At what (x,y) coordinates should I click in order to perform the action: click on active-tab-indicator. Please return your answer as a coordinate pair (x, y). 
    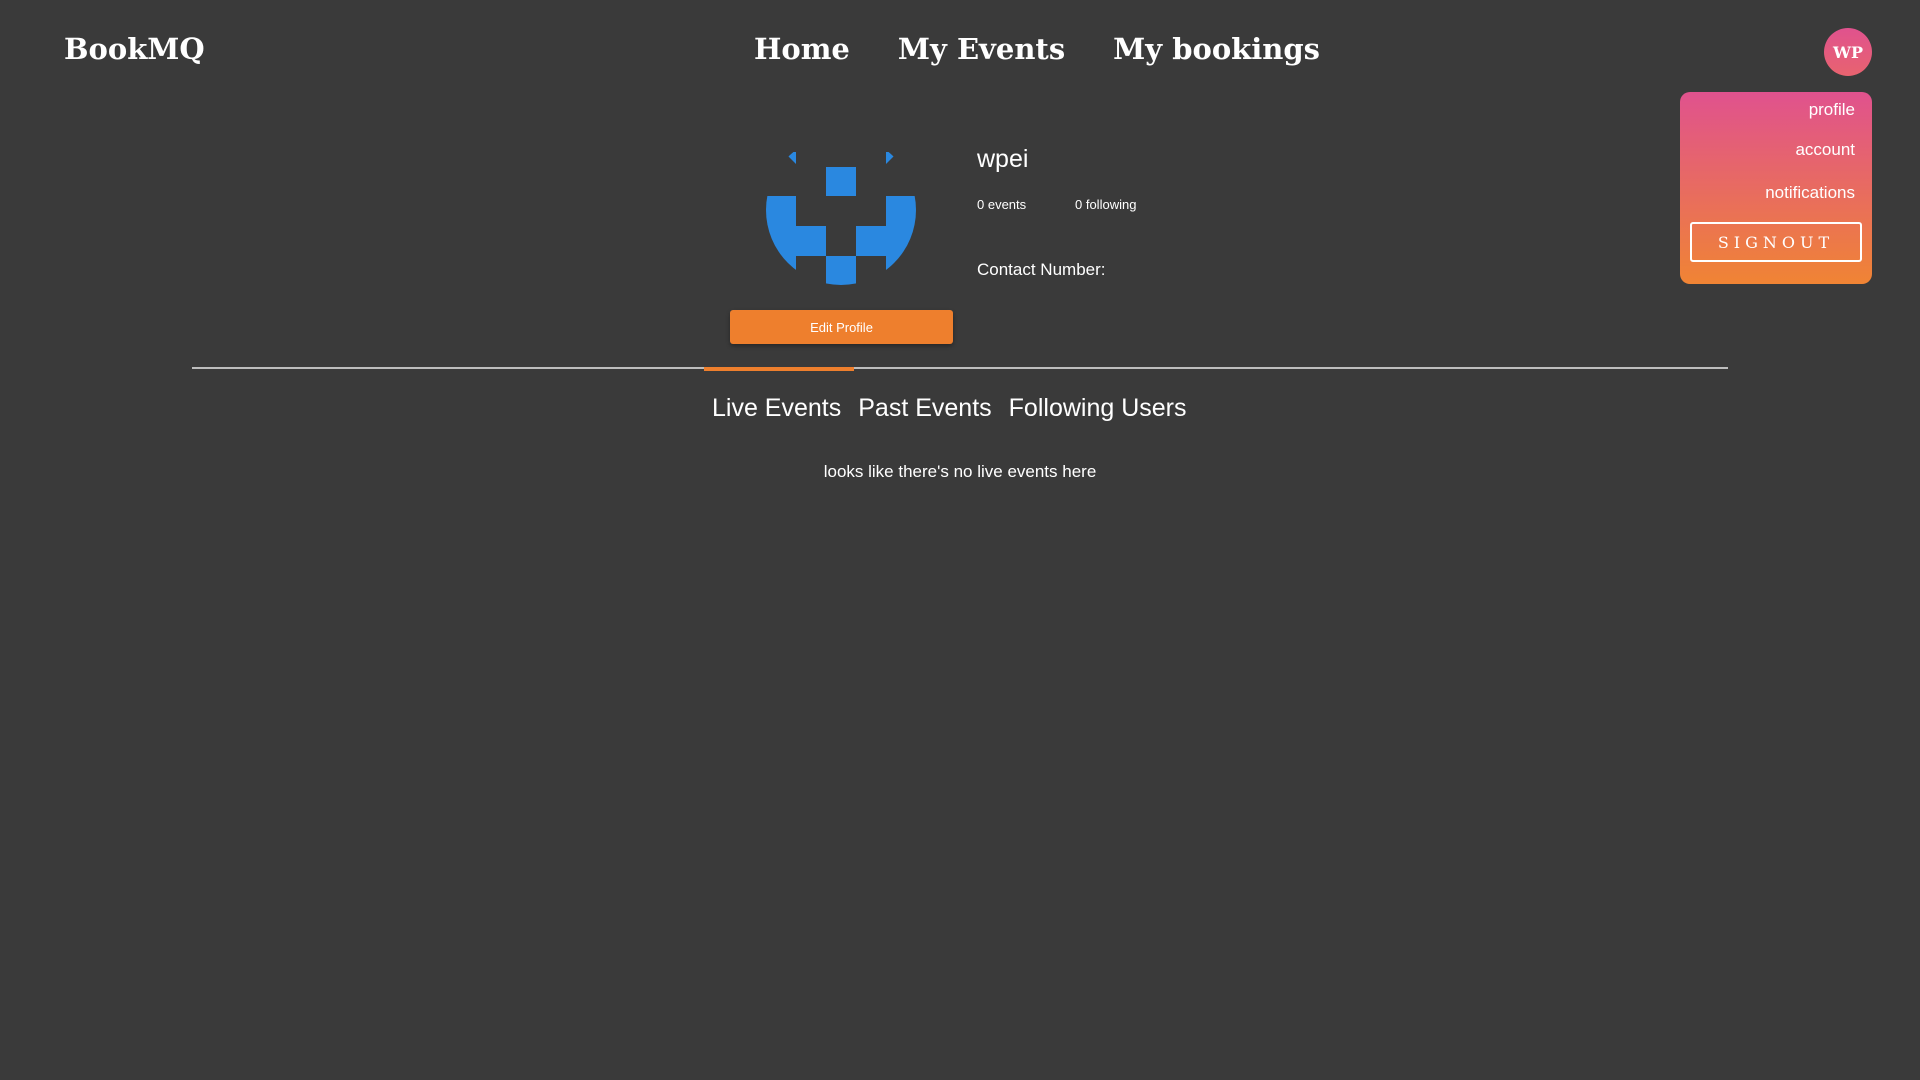
    Looking at the image, I should click on (779, 369).